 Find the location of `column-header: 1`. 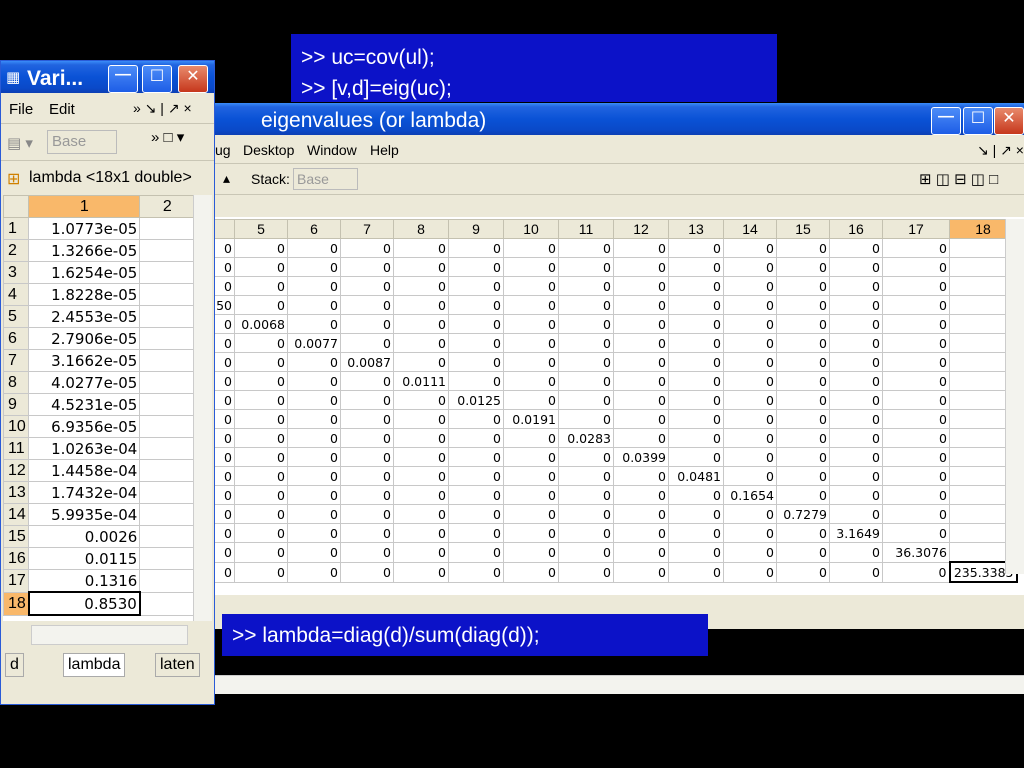

column-header: 1 is located at coordinates (84, 206).